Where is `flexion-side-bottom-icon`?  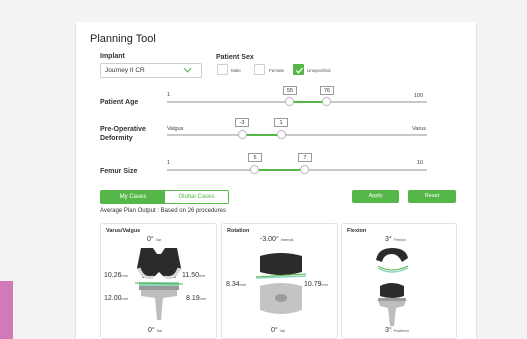
flexion-side-bottom-icon is located at coordinates (392, 304).